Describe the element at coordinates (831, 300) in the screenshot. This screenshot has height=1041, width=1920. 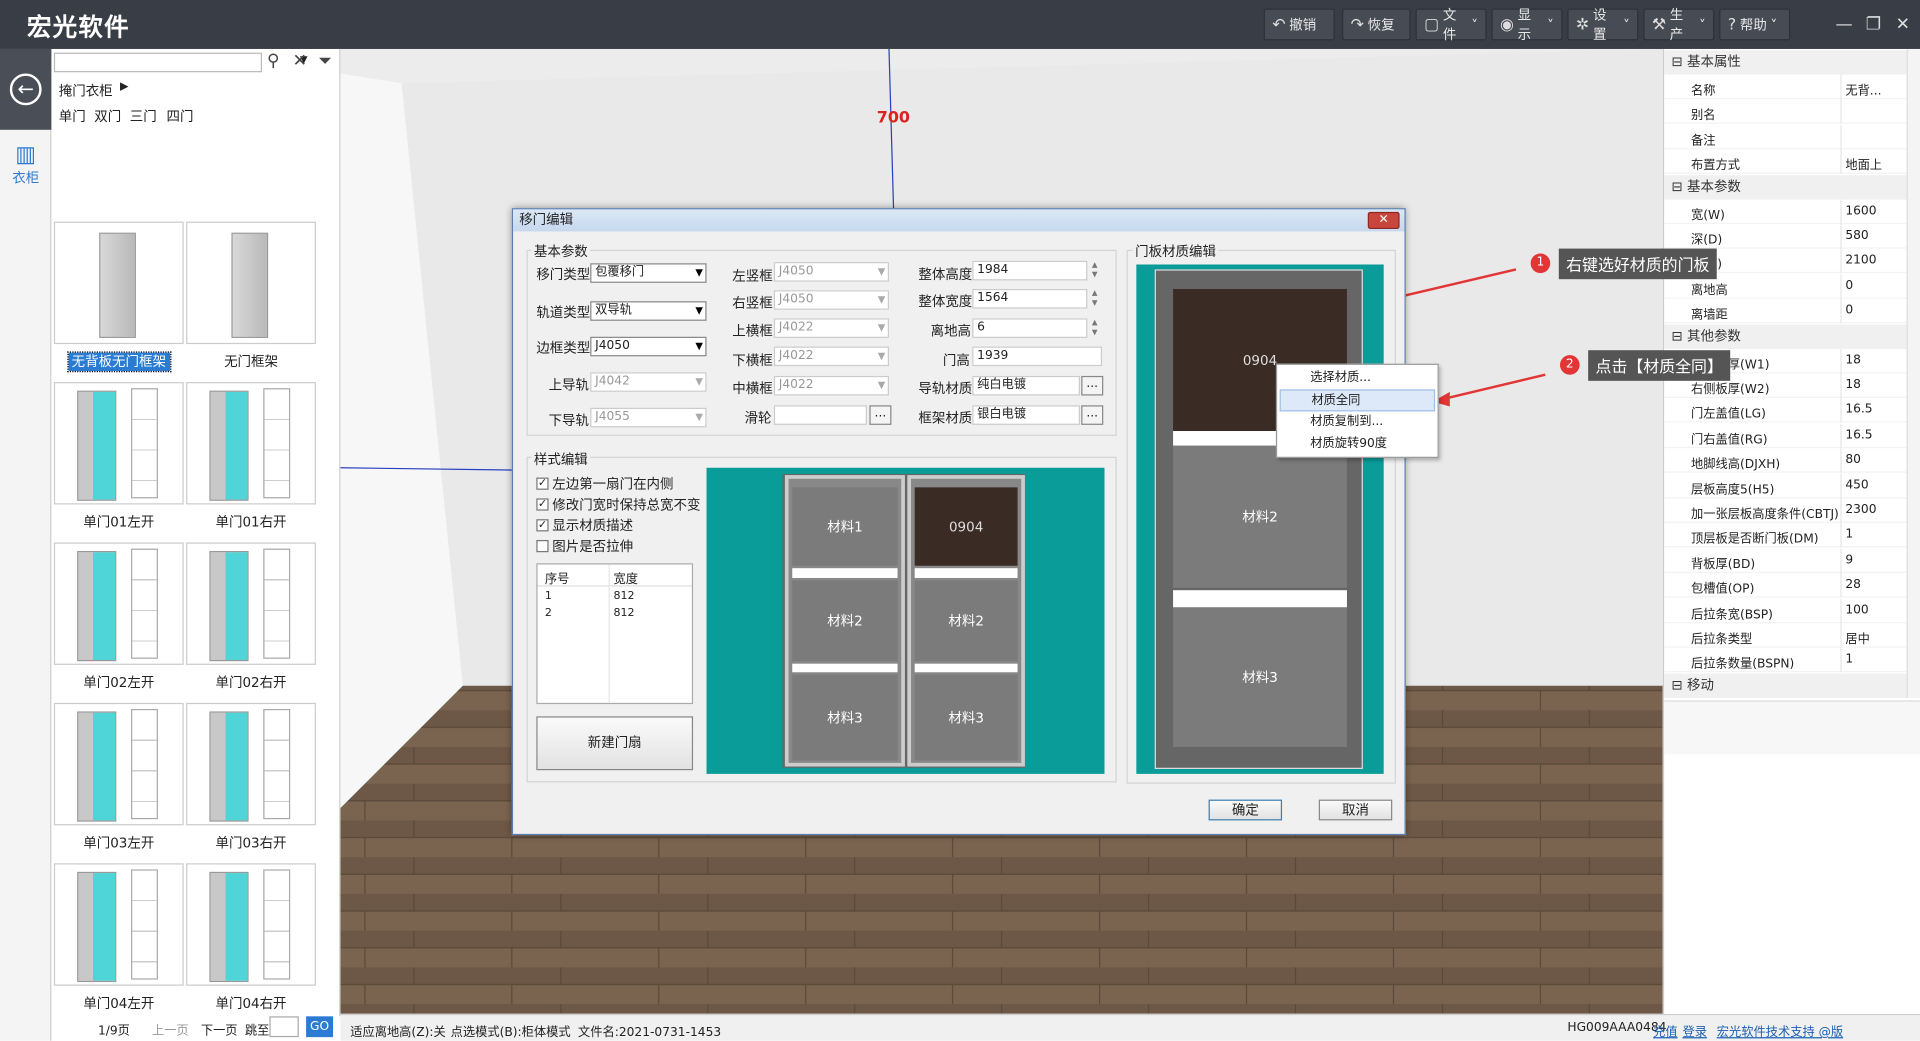
I see `right-stile-select: J4050 ▼` at that location.